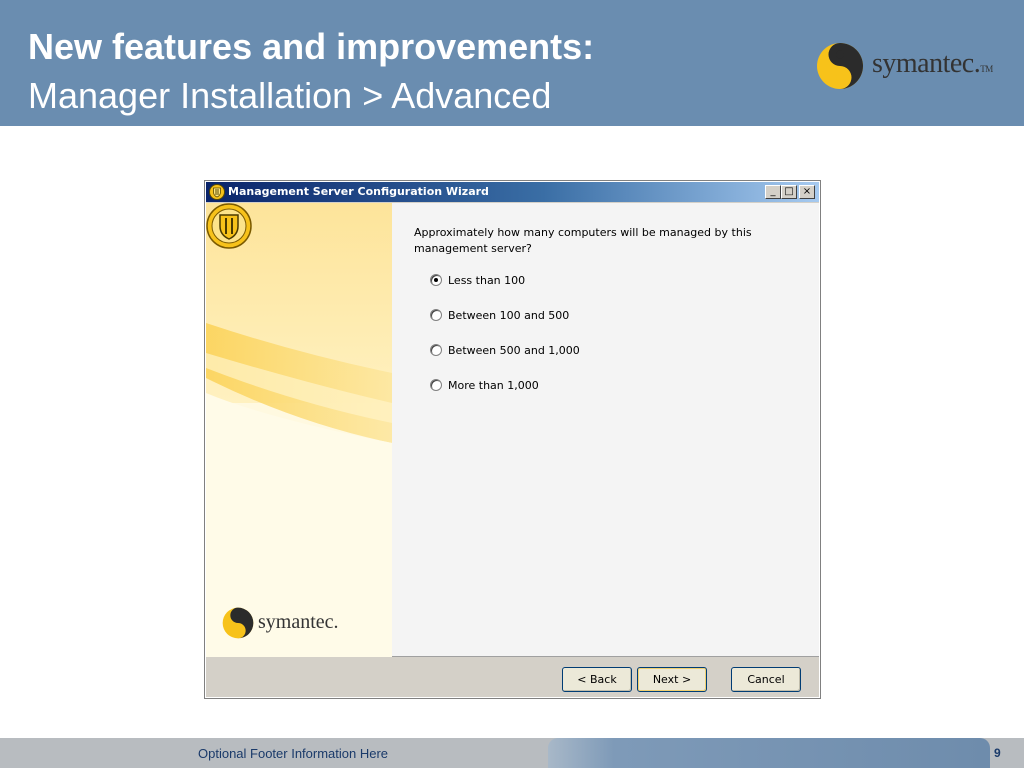  I want to click on symantec-side-logo: symantec., so click(302, 624).